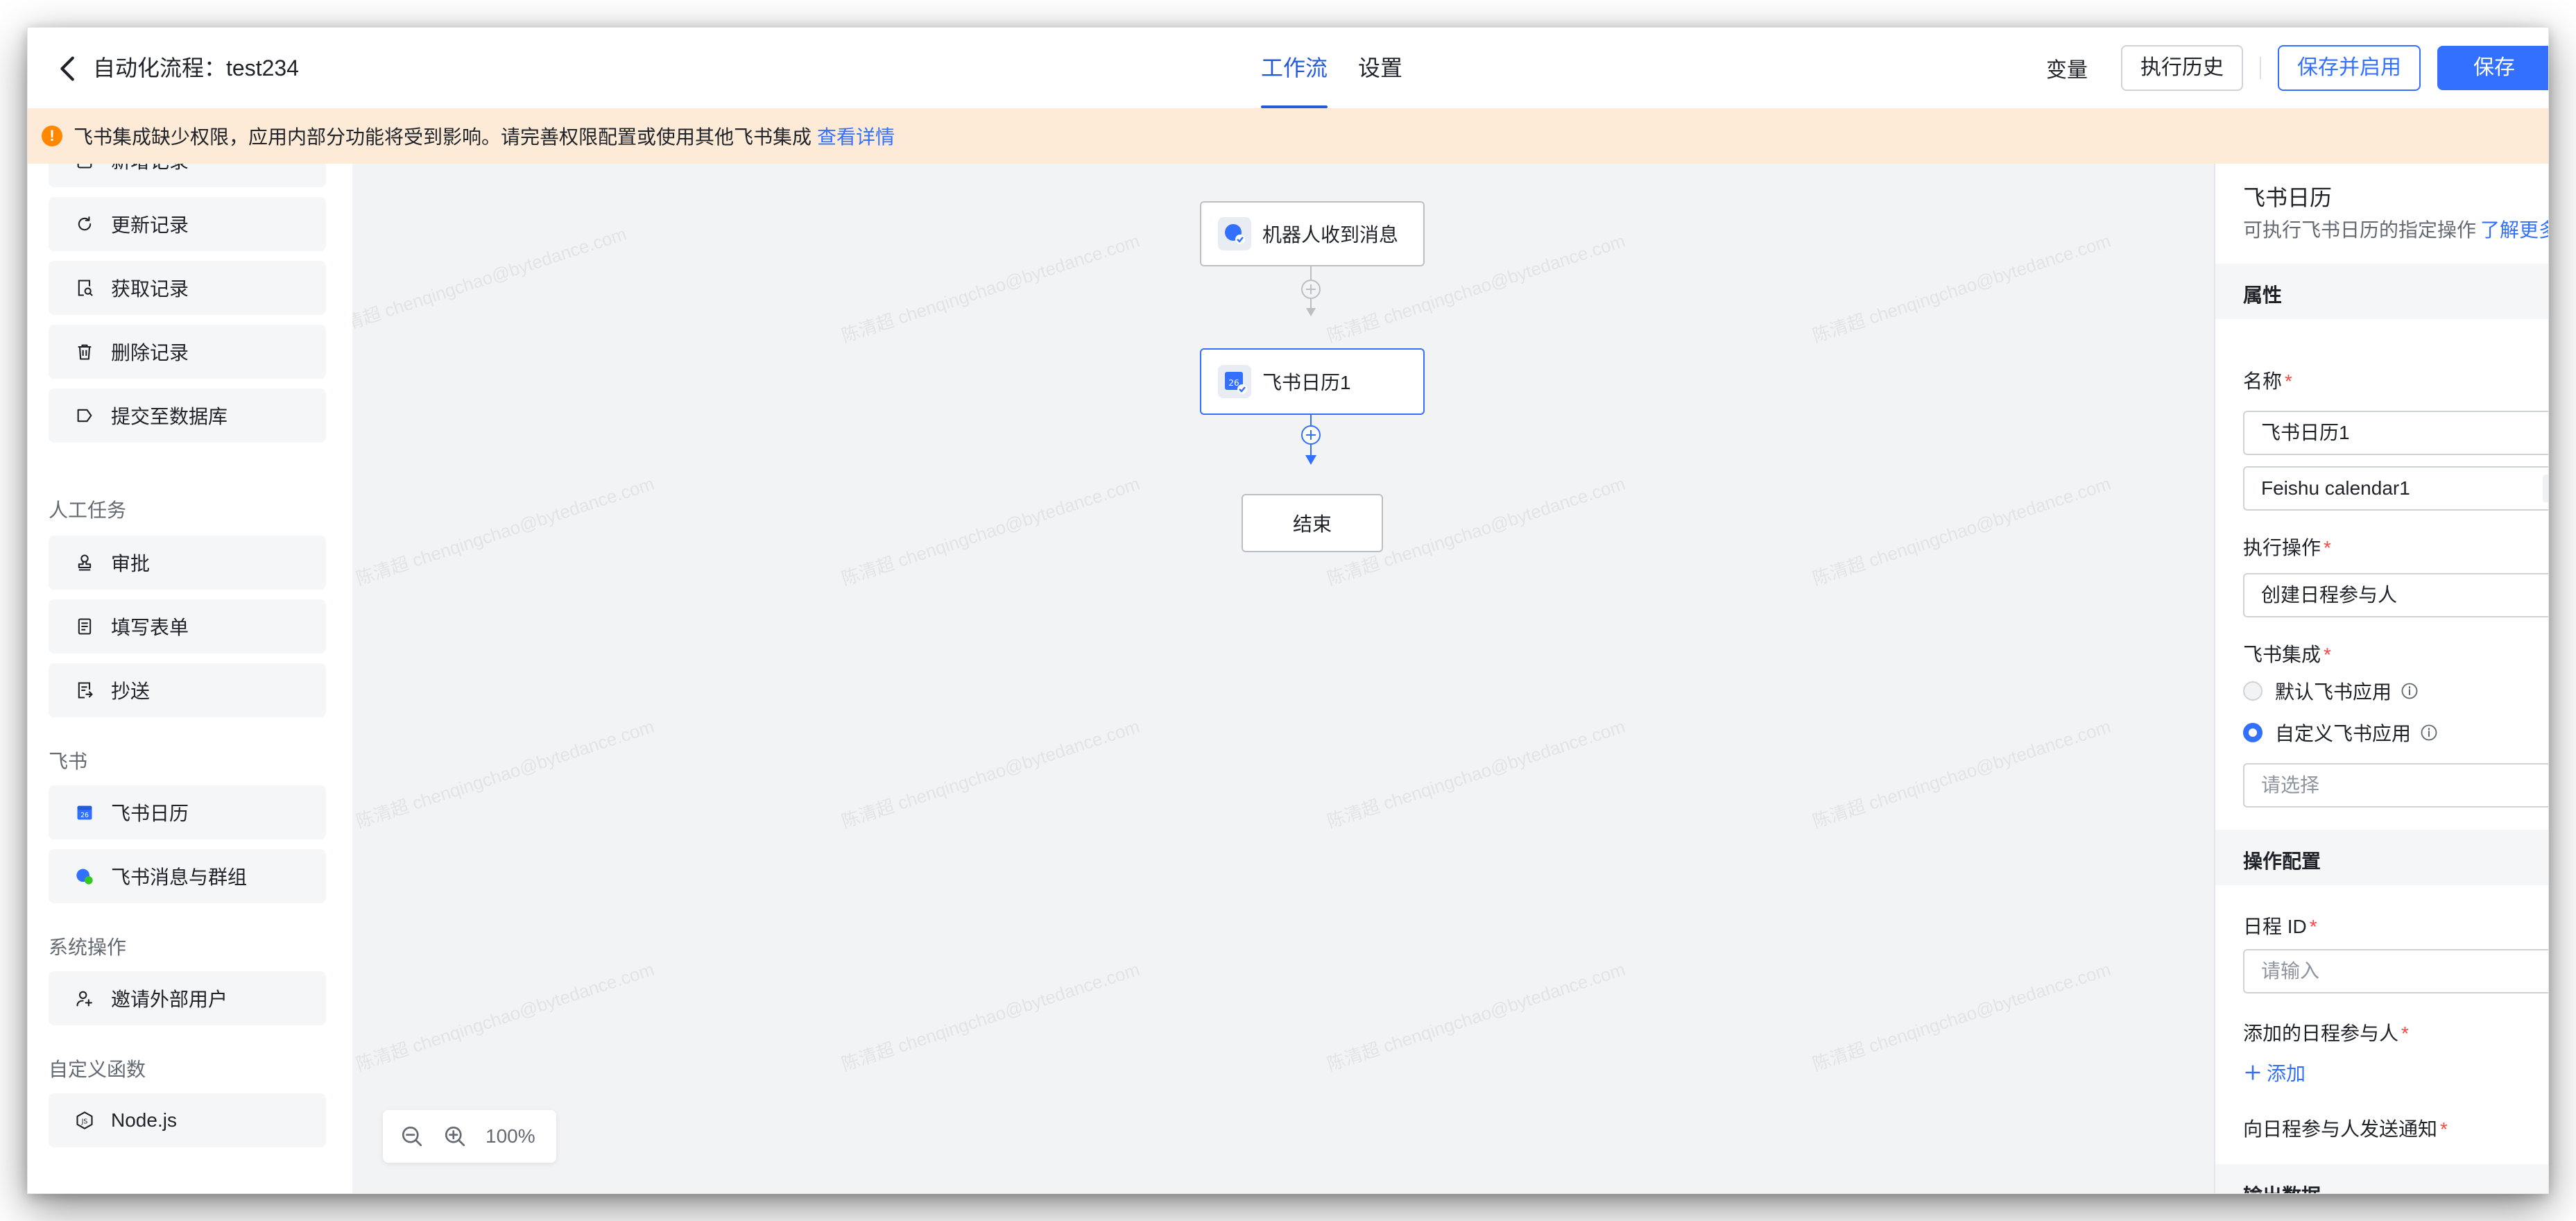 This screenshot has width=2576, height=1221. Describe the element at coordinates (2335, 488) in the screenshot. I see `input-value: Feishu calendar1` at that location.